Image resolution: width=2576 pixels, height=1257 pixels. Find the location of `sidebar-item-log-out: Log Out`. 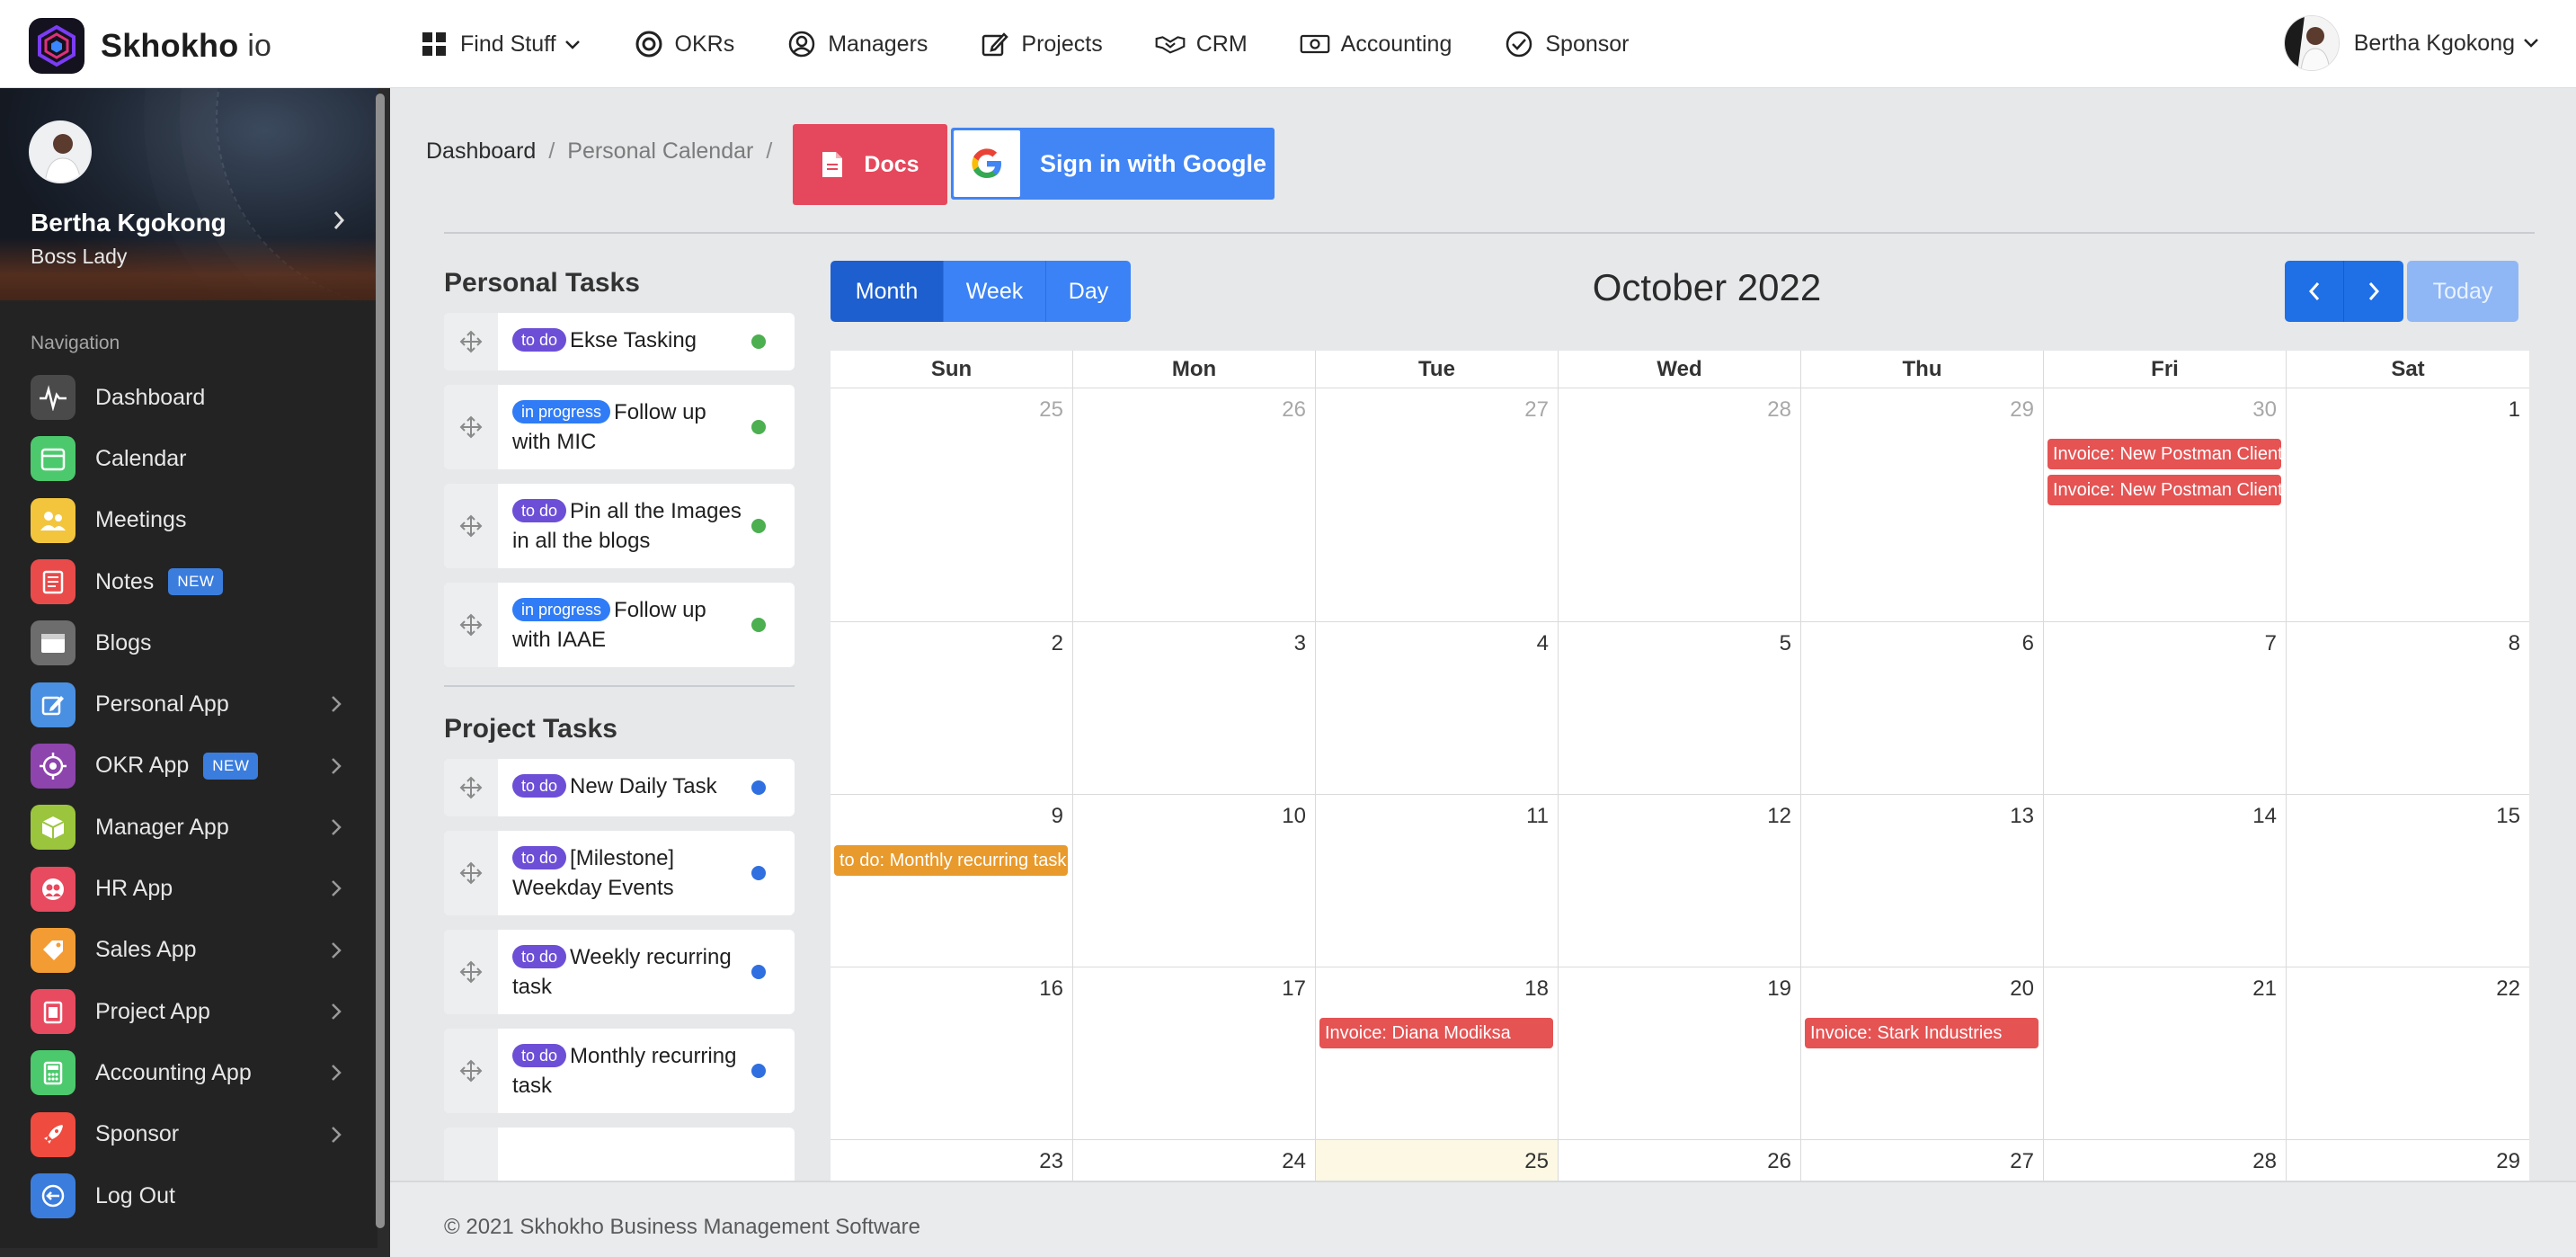

sidebar-item-log-out: Log Out is located at coordinates (189, 1195).